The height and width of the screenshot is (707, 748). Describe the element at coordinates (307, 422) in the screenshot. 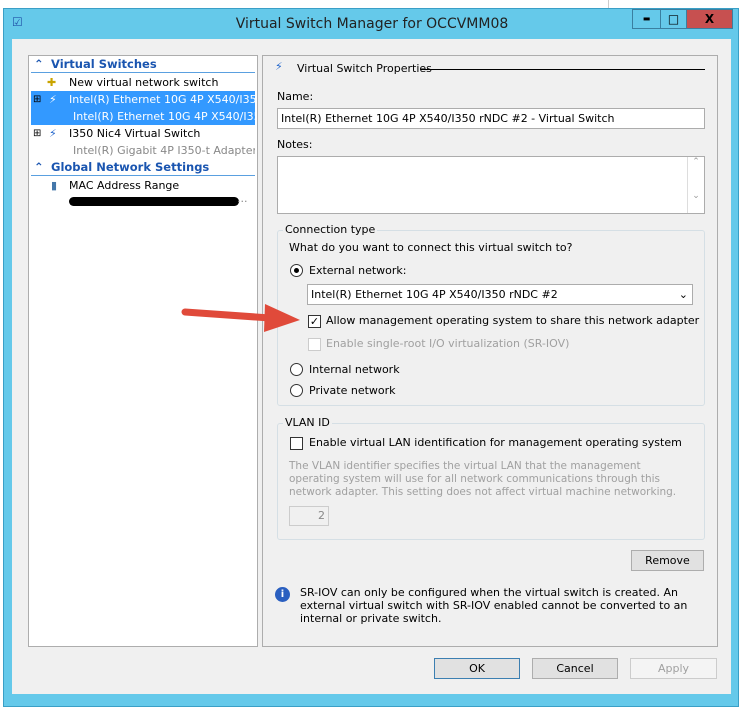

I see `vlan-label: VLAN ID` at that location.